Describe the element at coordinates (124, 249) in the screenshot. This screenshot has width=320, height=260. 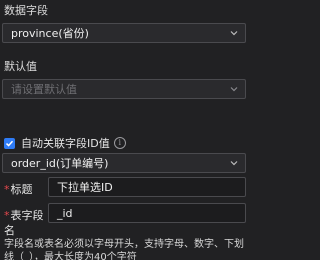
I see `field-name-help-text: 字段名或表名必须以字母开头，支持字母、数字、下划线（_），最大长度为40个字符` at that location.